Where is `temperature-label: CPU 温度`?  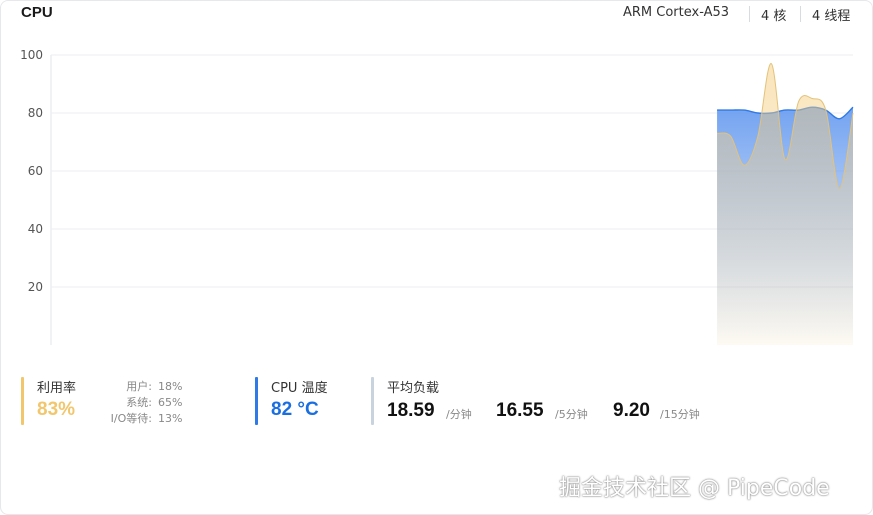 temperature-label: CPU 温度 is located at coordinates (299, 388).